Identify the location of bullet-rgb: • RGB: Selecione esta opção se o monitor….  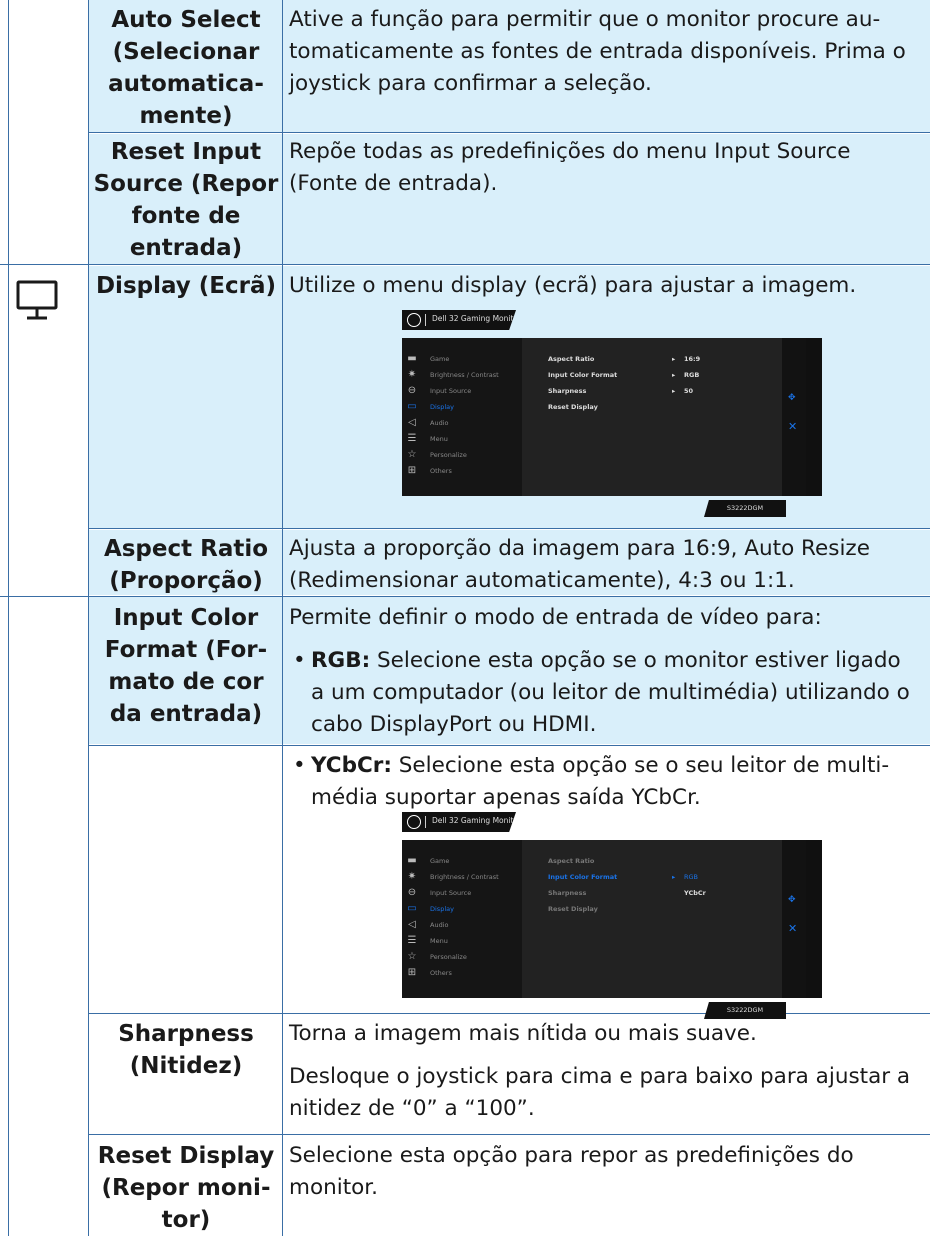
(601, 692).